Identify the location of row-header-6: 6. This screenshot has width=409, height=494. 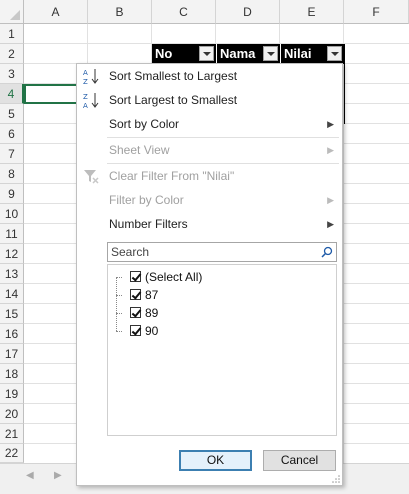
(12, 134).